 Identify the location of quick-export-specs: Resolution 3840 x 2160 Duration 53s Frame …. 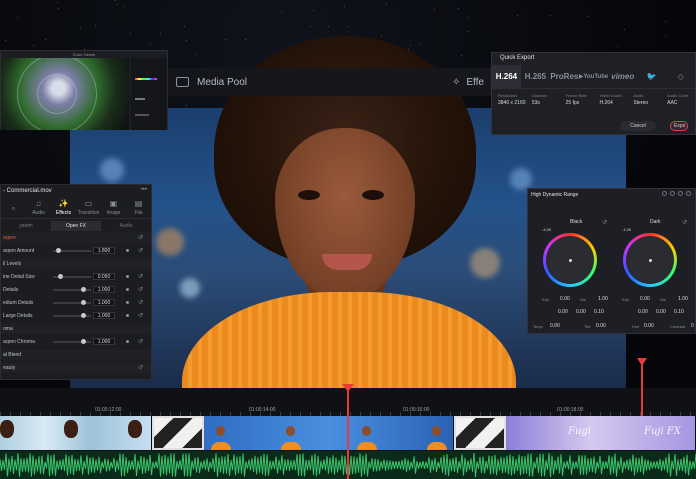
(593, 99).